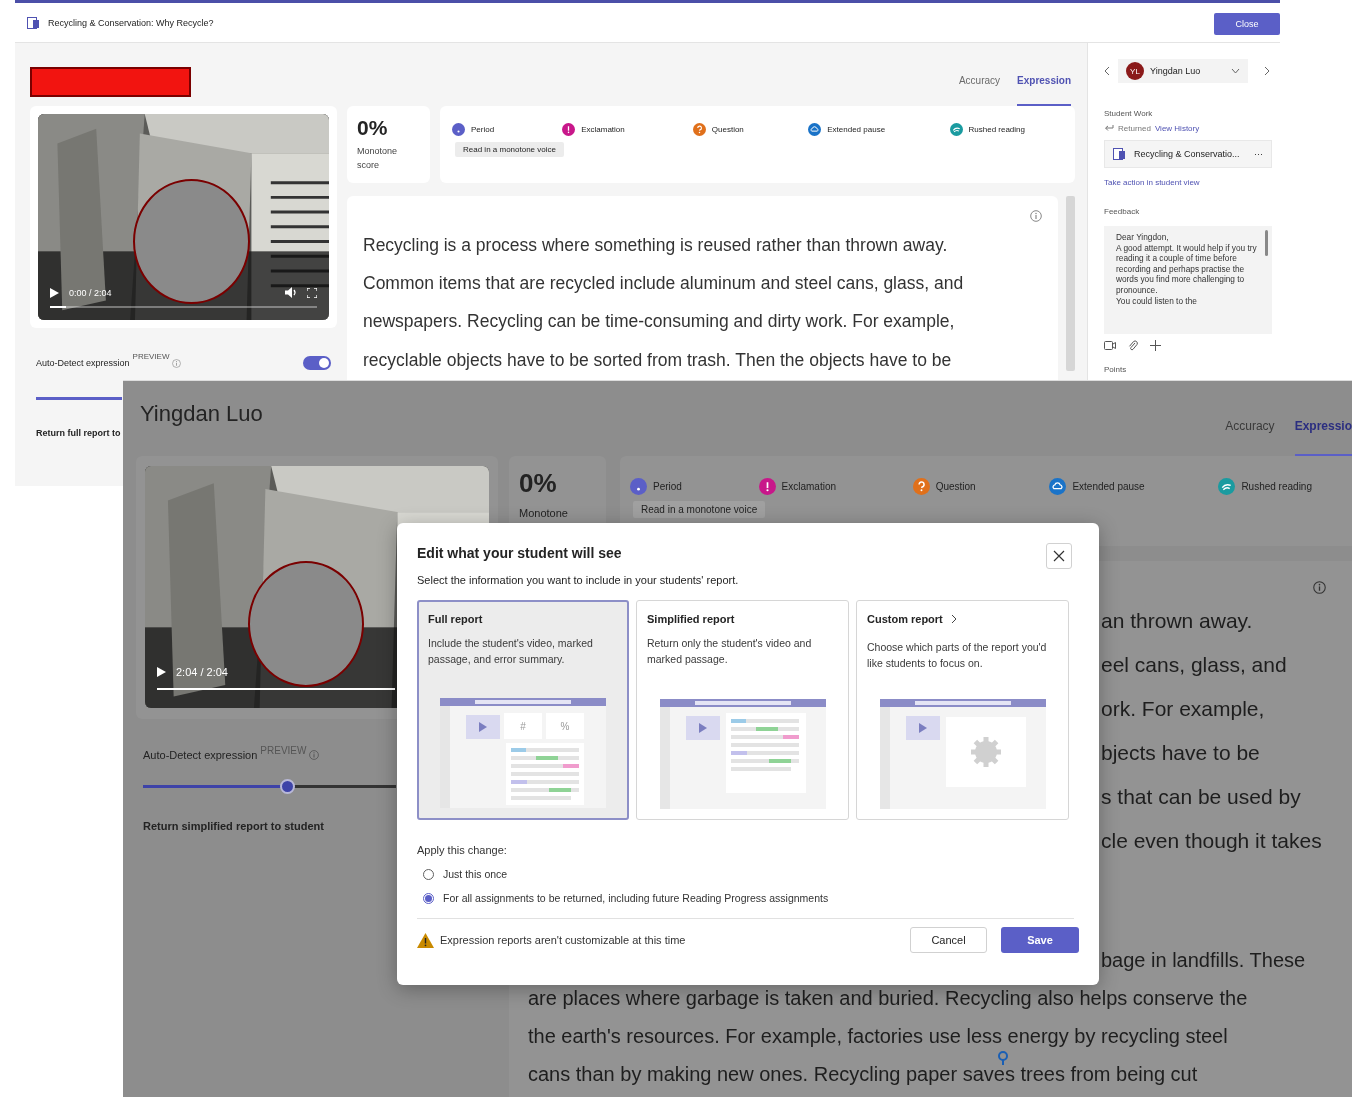  Describe the element at coordinates (1194, 665) in the screenshot. I see `passage-line: eel cans, glass, and` at that location.